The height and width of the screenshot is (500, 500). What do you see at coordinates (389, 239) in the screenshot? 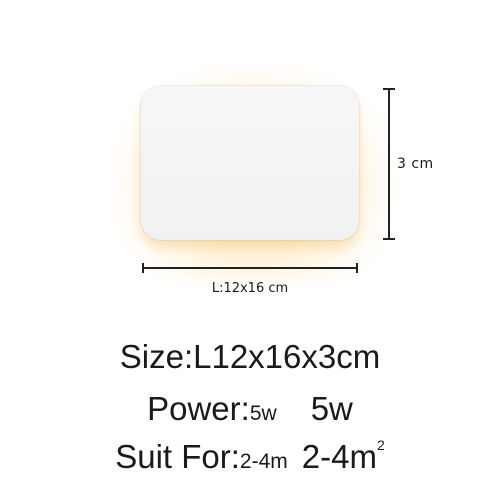
I see `height-dimension-cap-bottom` at bounding box center [389, 239].